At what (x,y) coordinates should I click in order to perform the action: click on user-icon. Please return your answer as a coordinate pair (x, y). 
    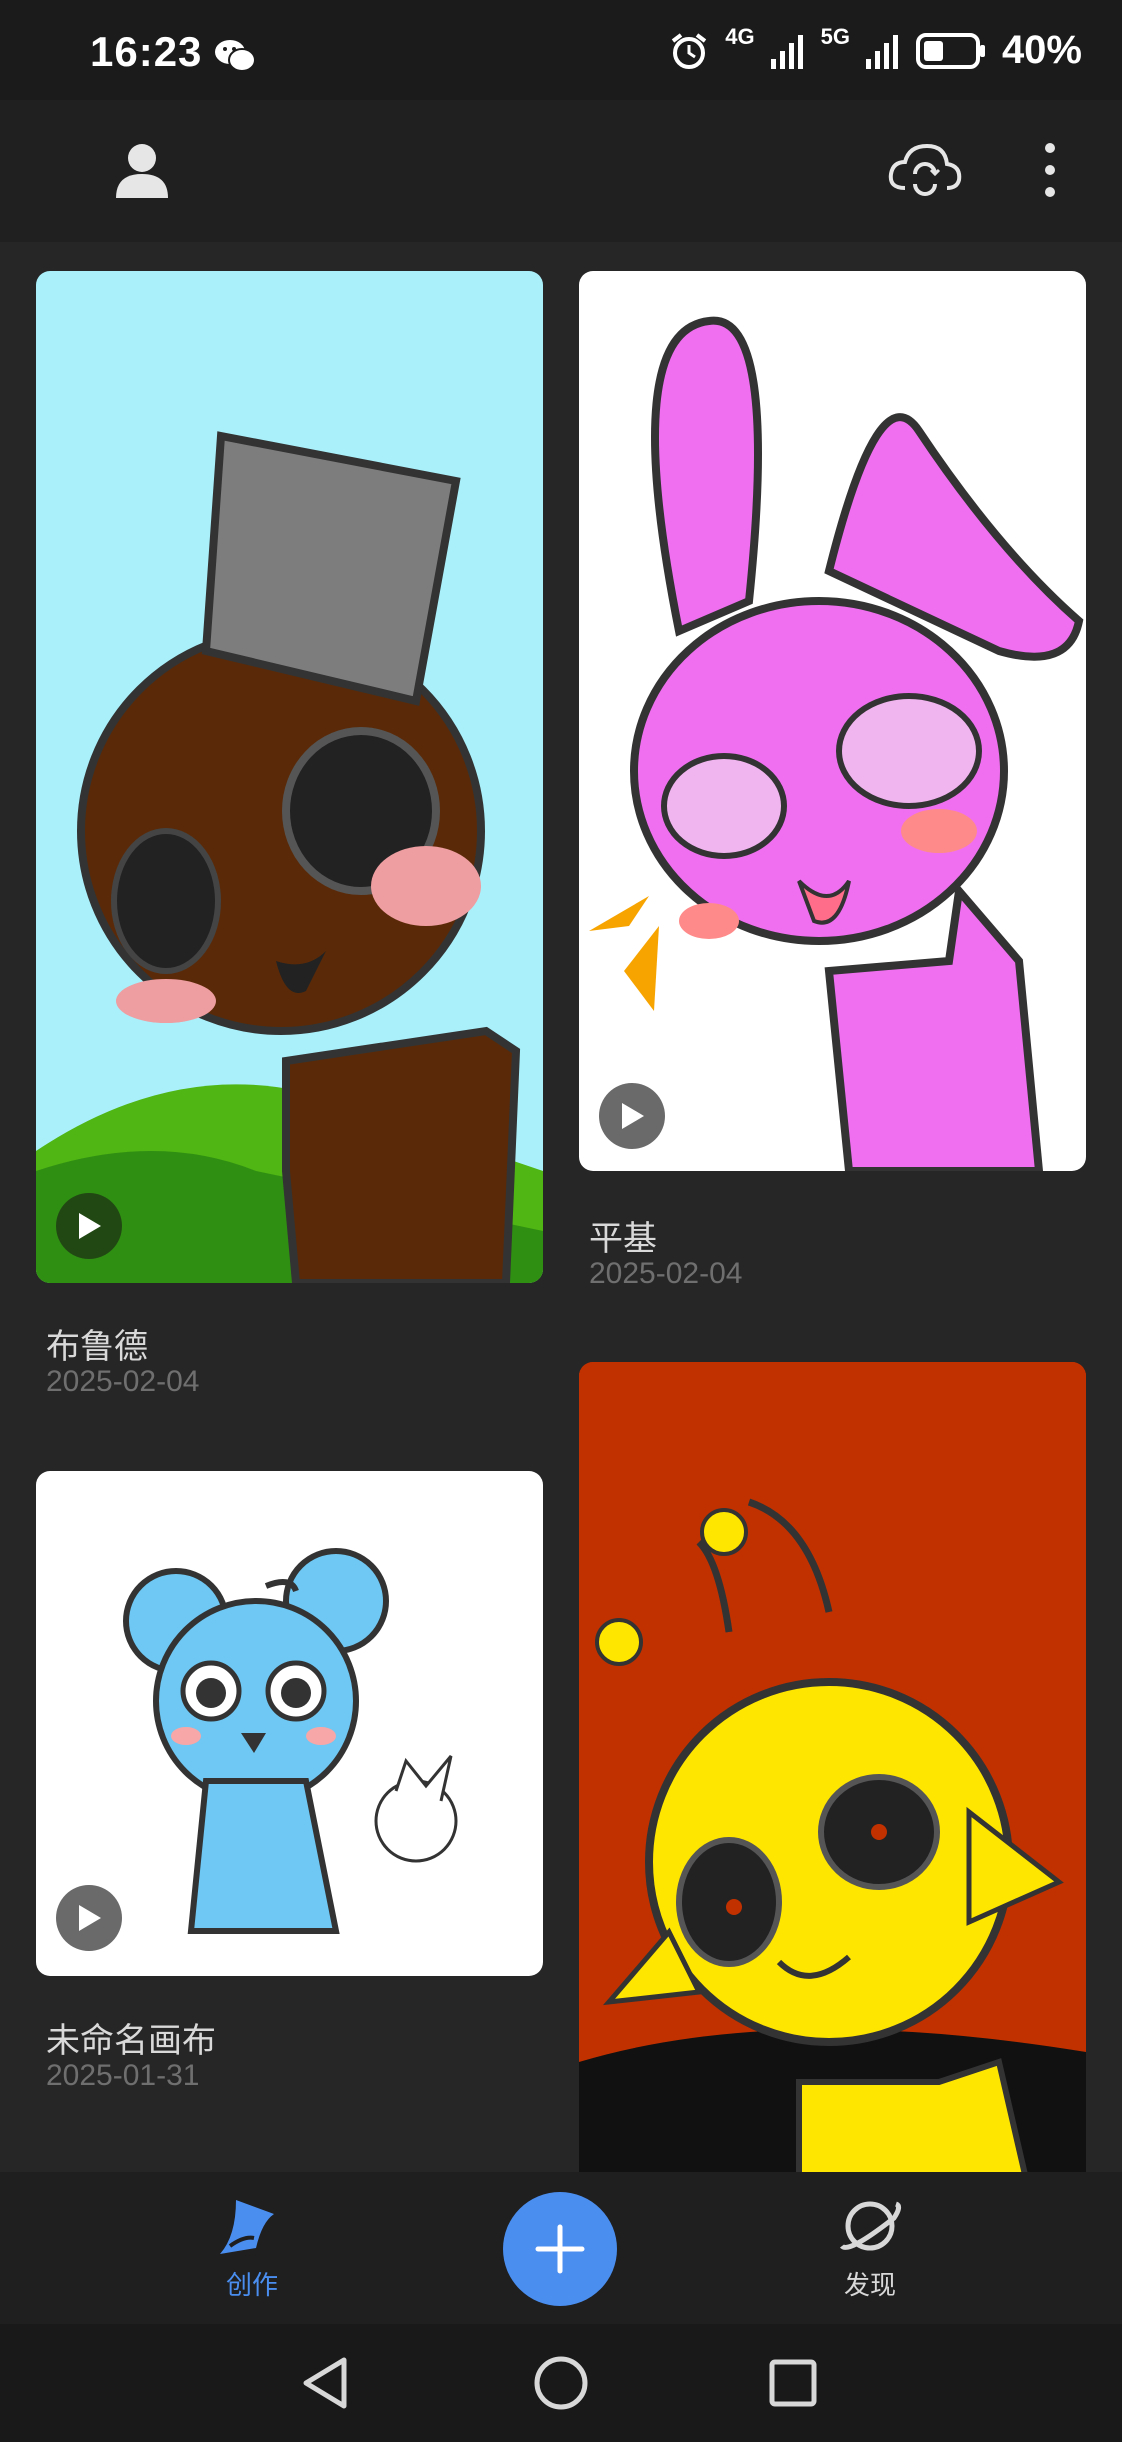
    Looking at the image, I should click on (142, 171).